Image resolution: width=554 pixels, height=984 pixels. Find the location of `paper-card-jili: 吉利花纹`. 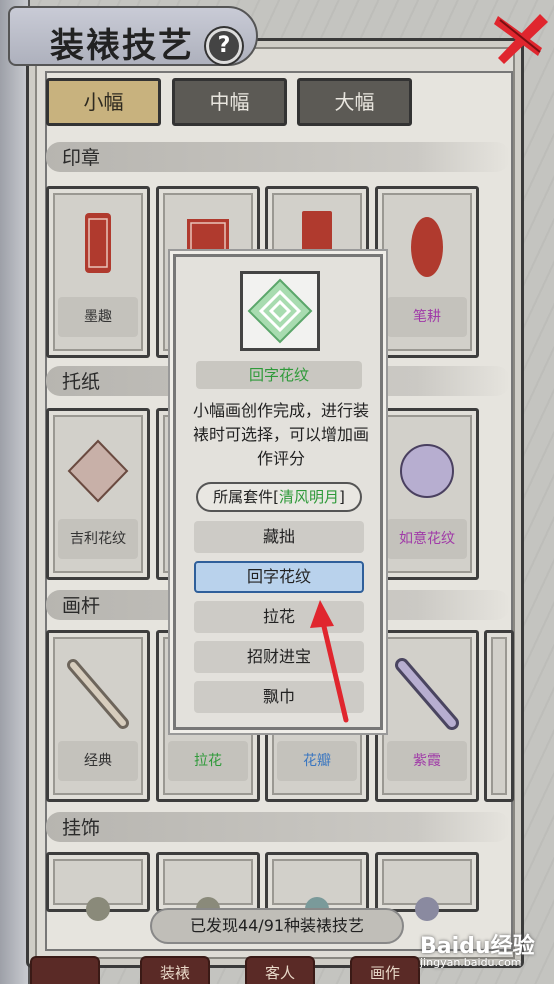

paper-card-jili: 吉利花纹 is located at coordinates (98, 494).